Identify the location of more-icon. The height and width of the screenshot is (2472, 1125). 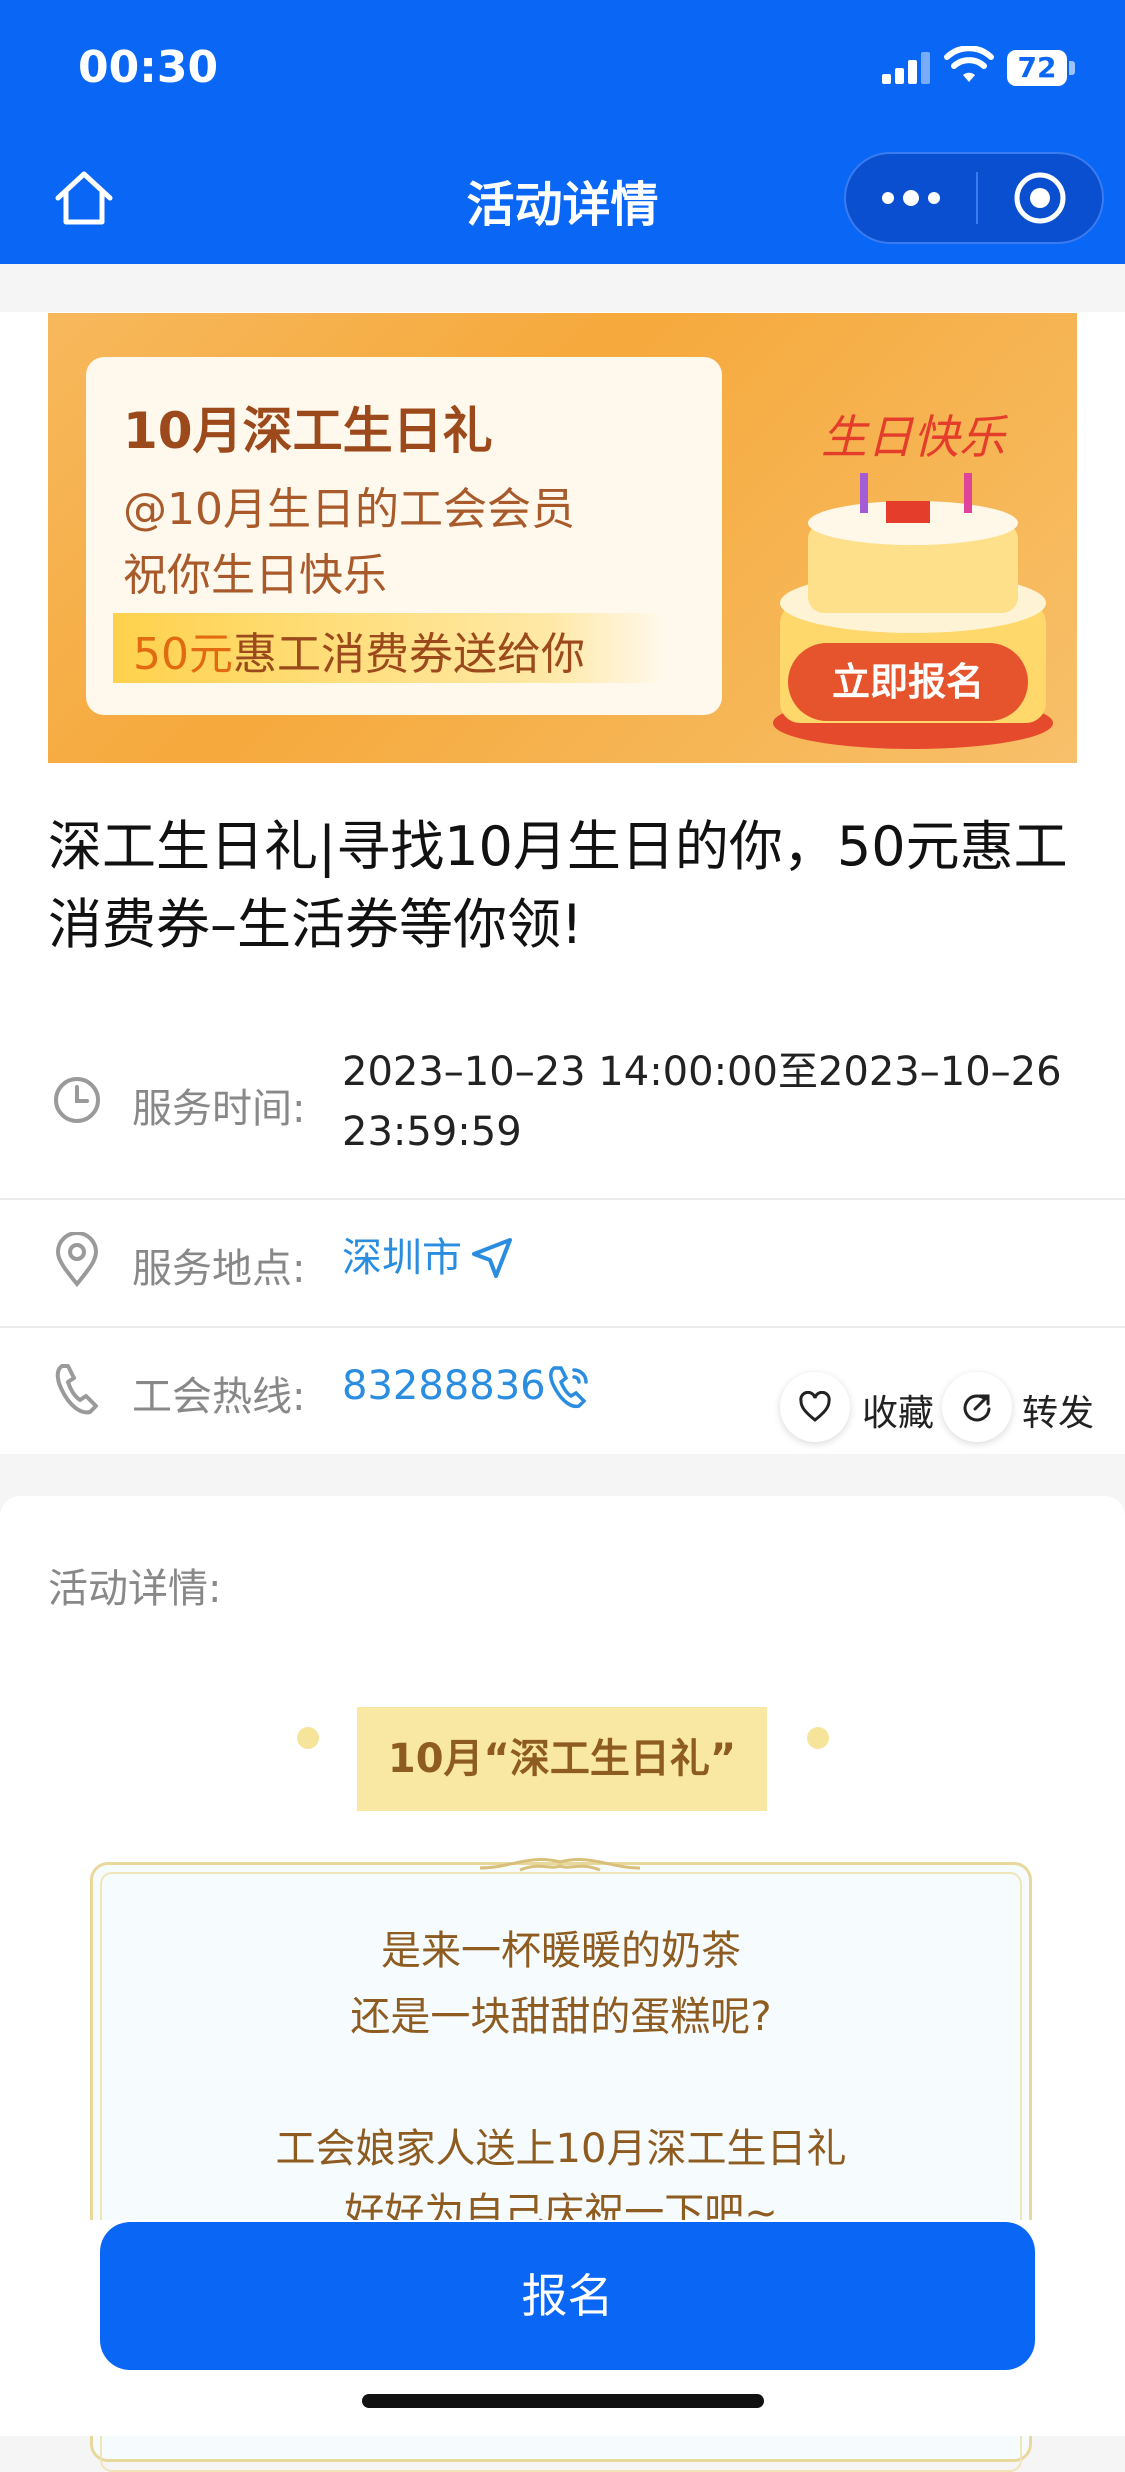
(911, 198).